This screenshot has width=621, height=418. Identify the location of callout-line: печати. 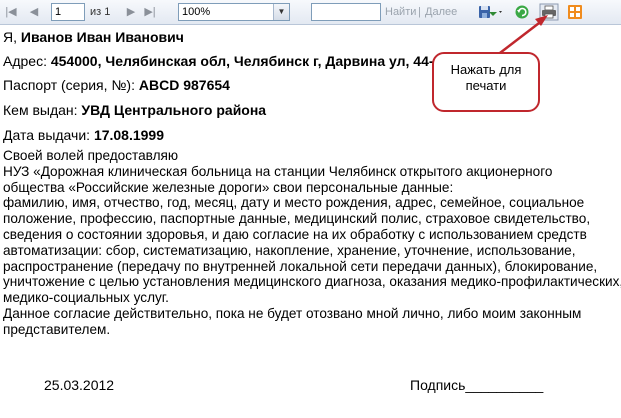
(486, 85).